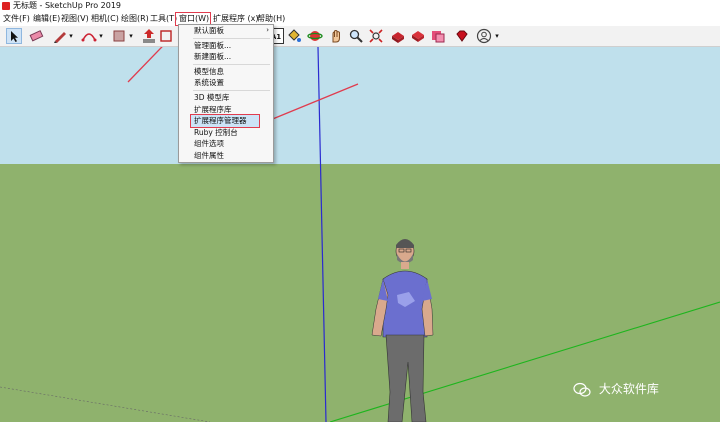 Image resolution: width=720 pixels, height=422 pixels. Describe the element at coordinates (398, 36) in the screenshot. I see `warehouse-icon` at that location.